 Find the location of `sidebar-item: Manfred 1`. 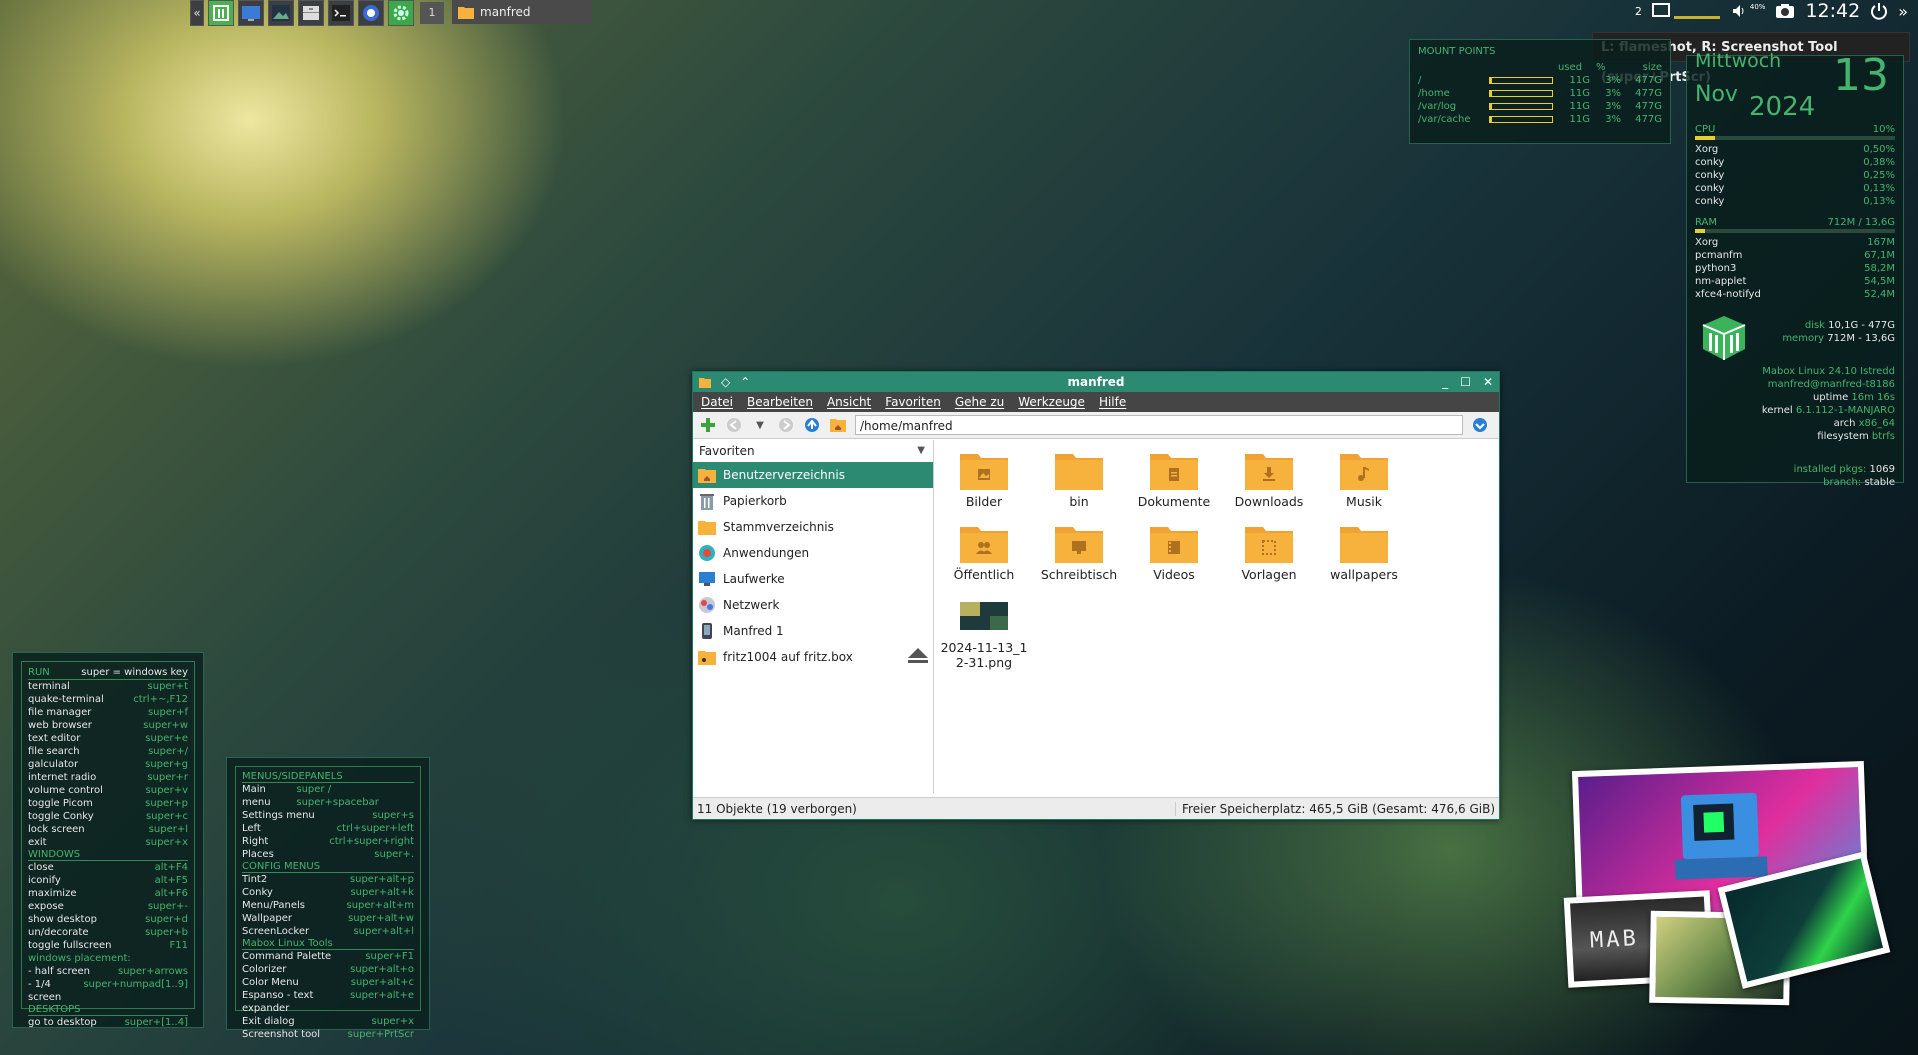

sidebar-item: Manfred 1 is located at coordinates (813, 631).